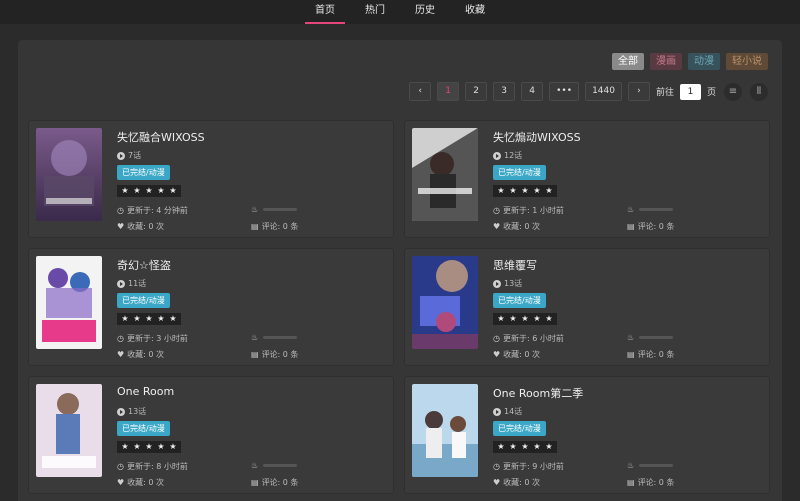 The height and width of the screenshot is (501, 800). What do you see at coordinates (537, 137) in the screenshot?
I see `card-title: 失忆煽动WIXOSS` at bounding box center [537, 137].